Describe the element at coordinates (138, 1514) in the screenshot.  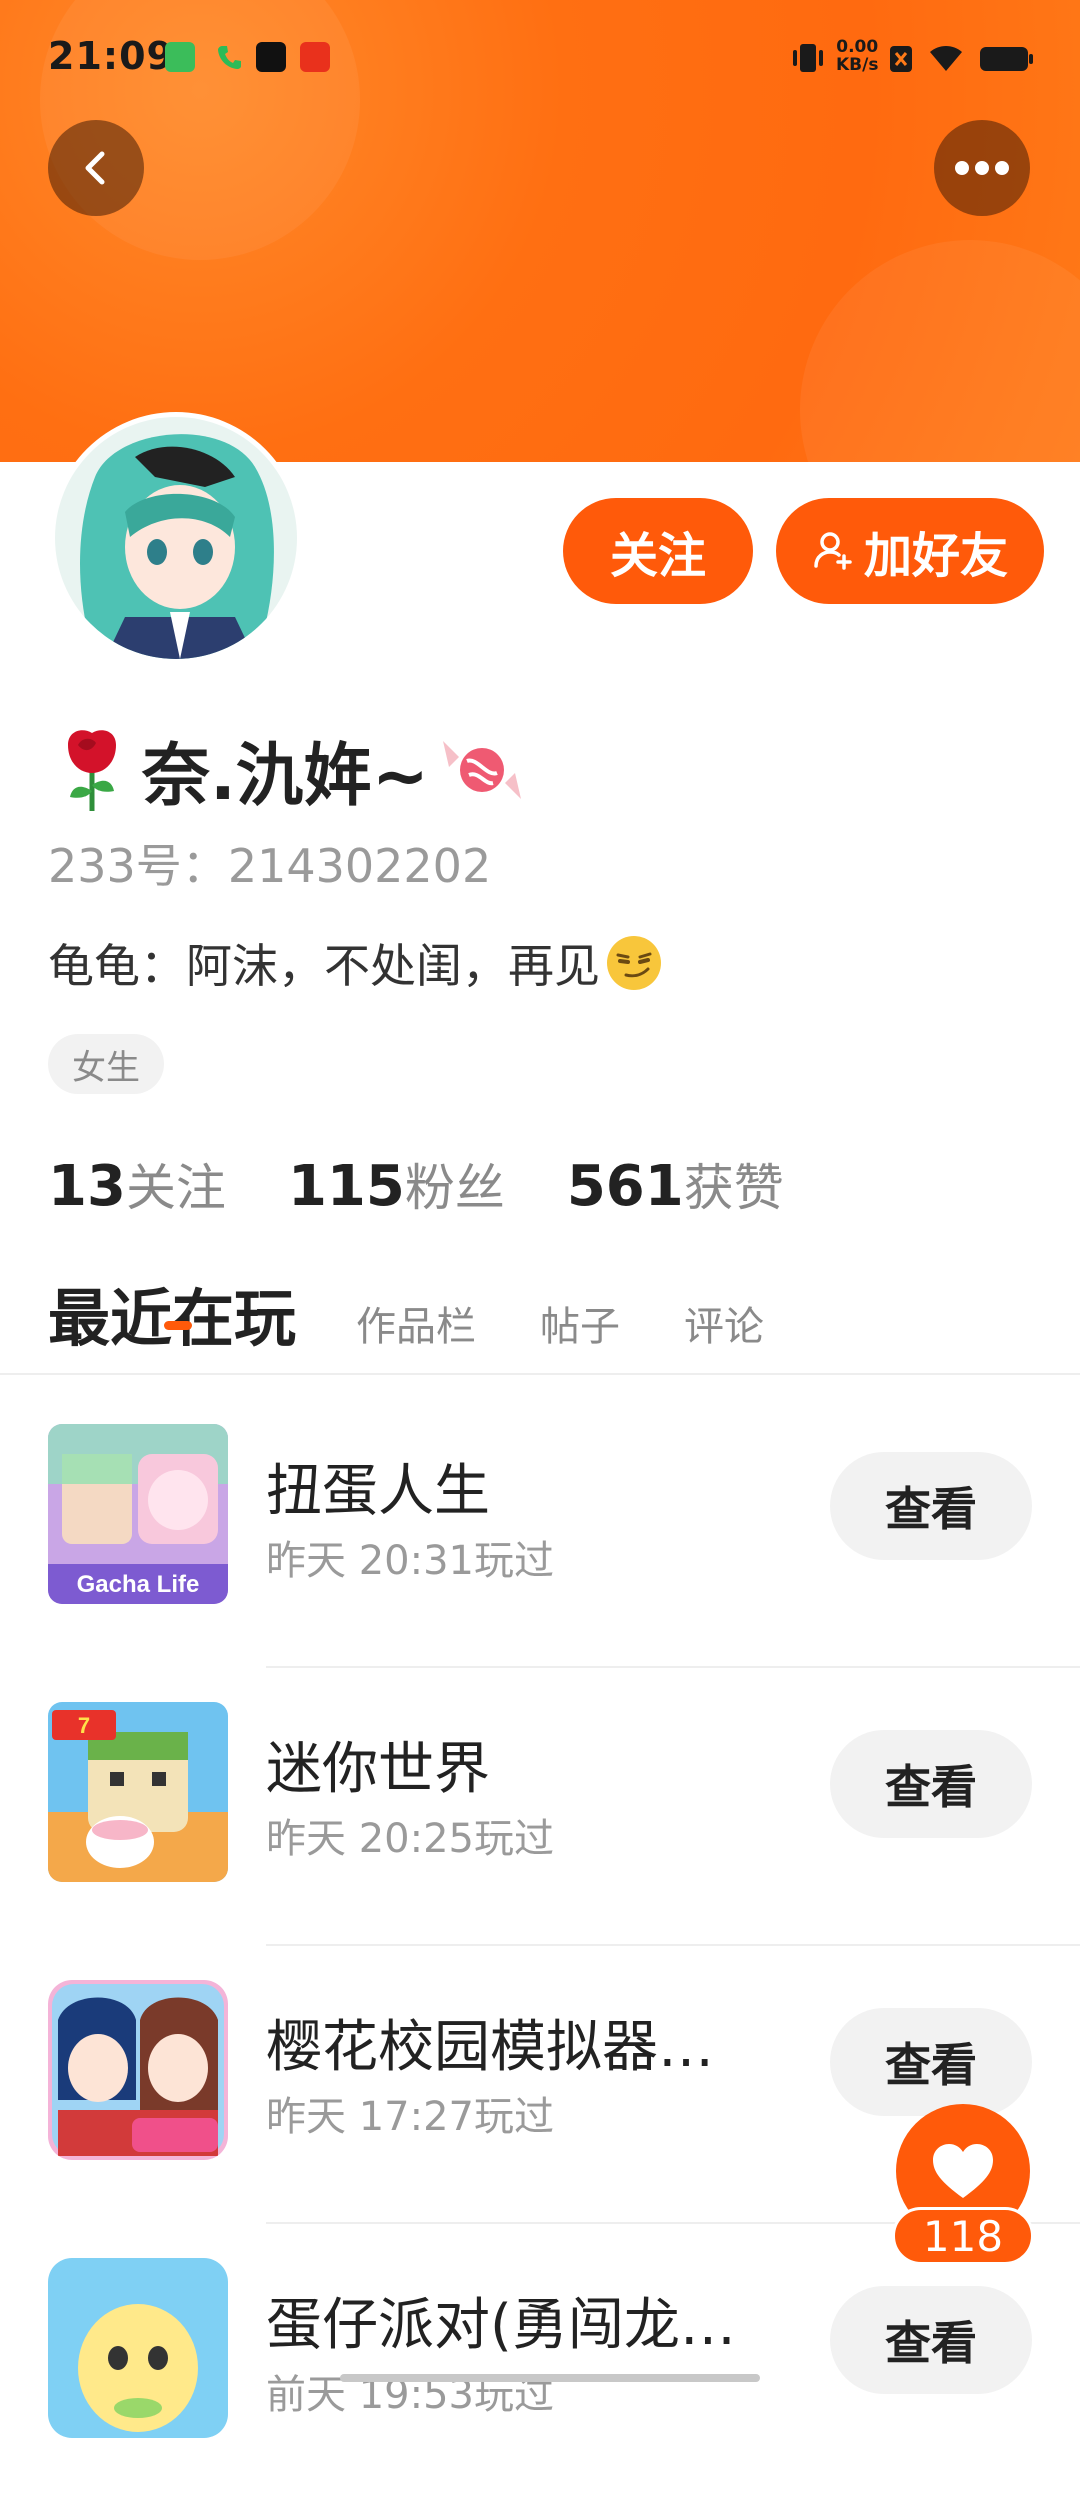
I see `game-icon-gacha-life: Gacha Life` at that location.